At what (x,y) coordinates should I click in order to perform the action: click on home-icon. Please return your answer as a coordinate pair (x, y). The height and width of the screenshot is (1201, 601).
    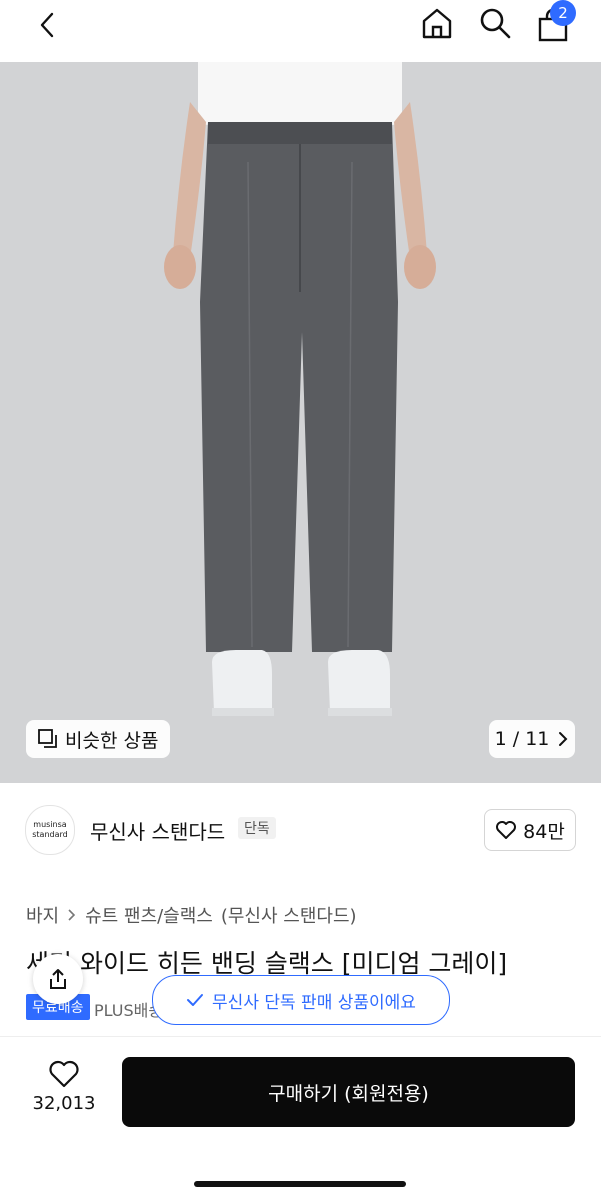
    Looking at the image, I should click on (437, 23).